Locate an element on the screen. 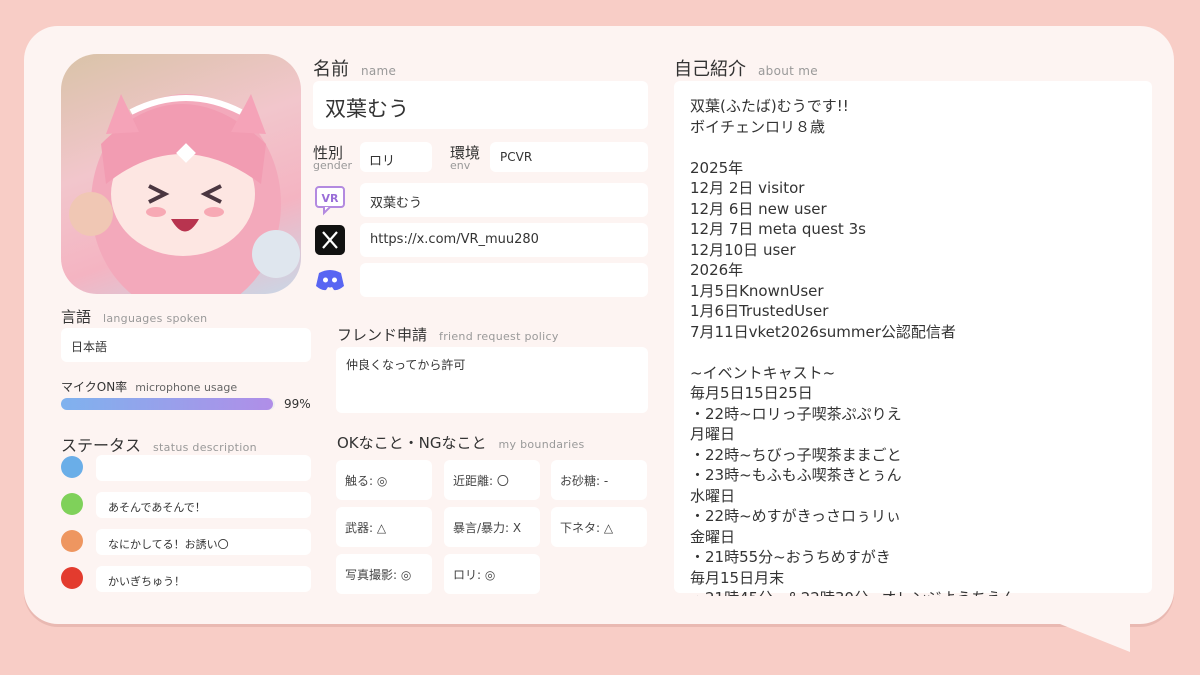  name-value: 双葉むう is located at coordinates (367, 109).